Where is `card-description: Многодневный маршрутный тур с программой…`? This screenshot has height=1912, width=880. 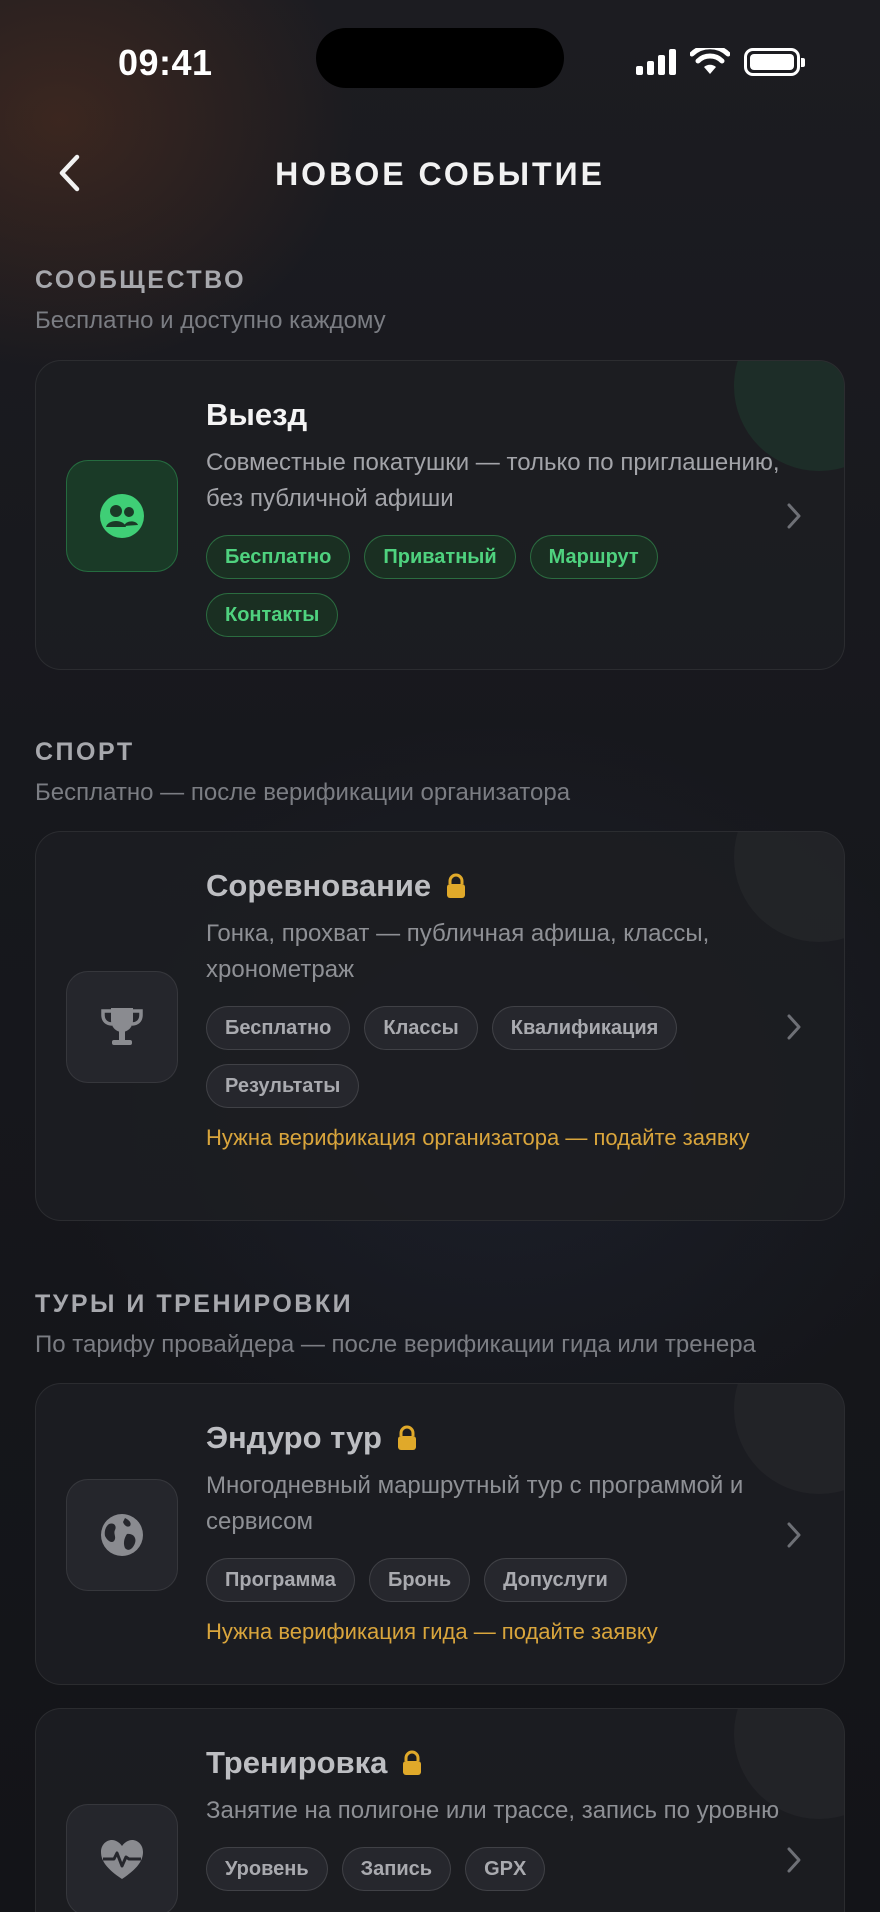
card-description: Многодневный маршрутный тур с программой… is located at coordinates (475, 1503).